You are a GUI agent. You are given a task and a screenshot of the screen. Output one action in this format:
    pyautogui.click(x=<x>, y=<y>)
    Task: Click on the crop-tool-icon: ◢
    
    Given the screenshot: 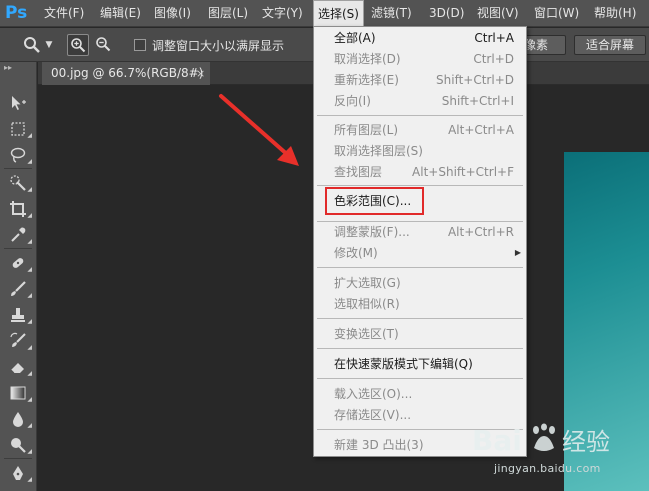 What is the action you would take?
    pyautogui.click(x=19, y=209)
    